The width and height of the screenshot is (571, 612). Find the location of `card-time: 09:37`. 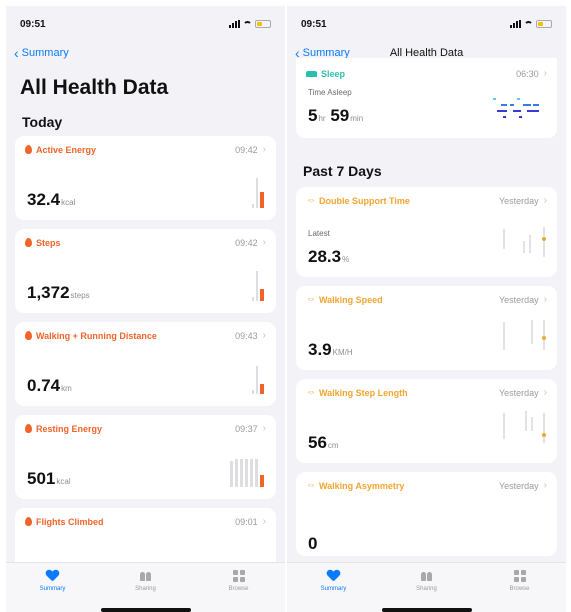

card-time: 09:37 is located at coordinates (246, 428).